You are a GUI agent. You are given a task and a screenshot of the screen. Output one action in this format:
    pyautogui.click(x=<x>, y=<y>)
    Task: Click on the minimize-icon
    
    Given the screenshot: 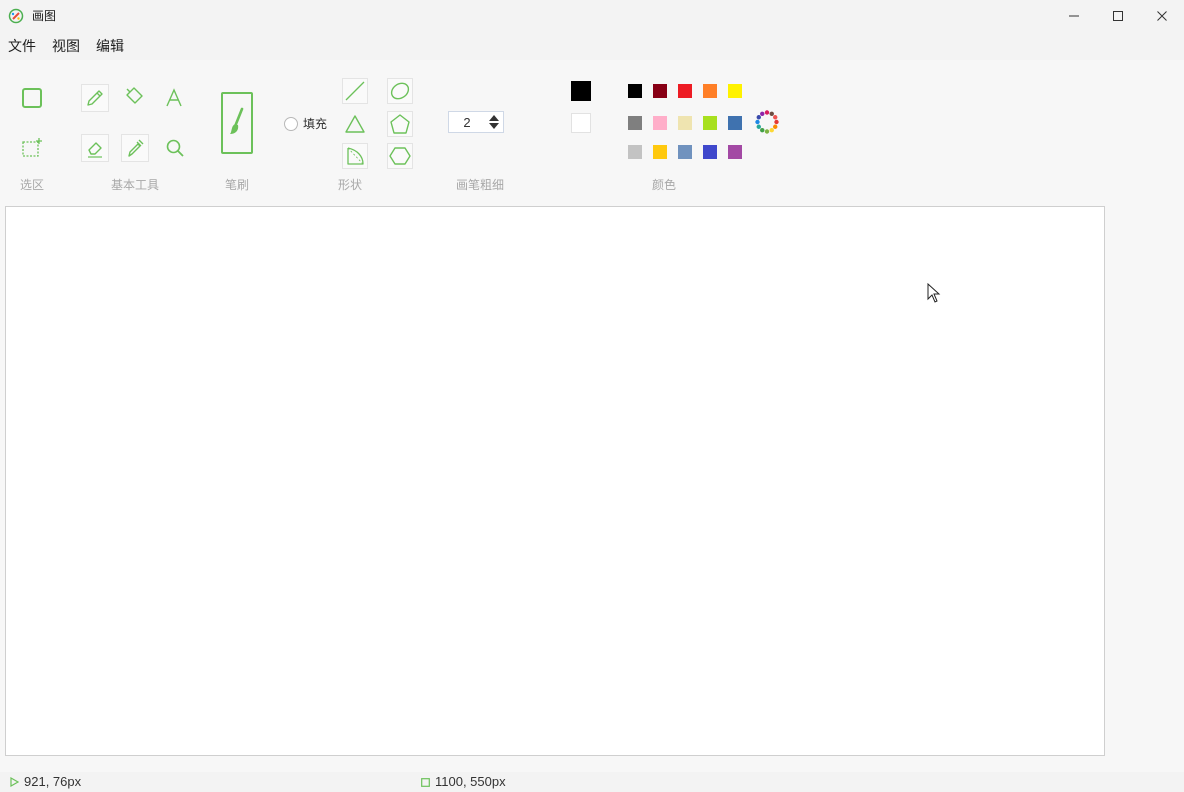 What is the action you would take?
    pyautogui.click(x=1074, y=16)
    